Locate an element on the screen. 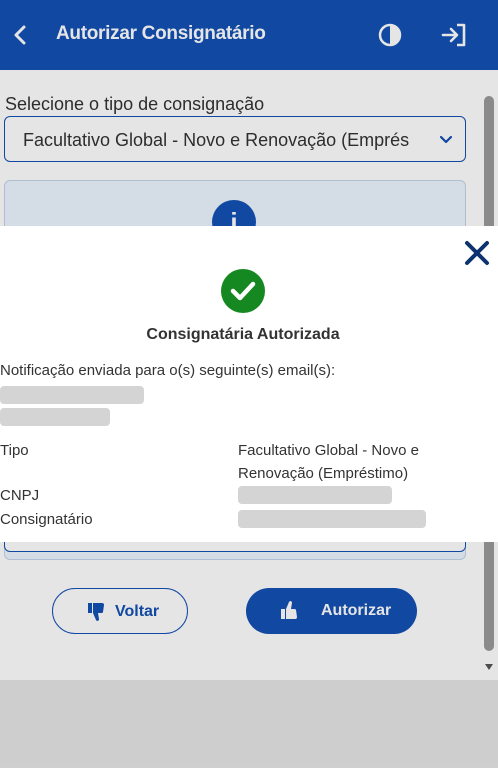 The image size is (498, 768). close-icon is located at coordinates (477, 253).